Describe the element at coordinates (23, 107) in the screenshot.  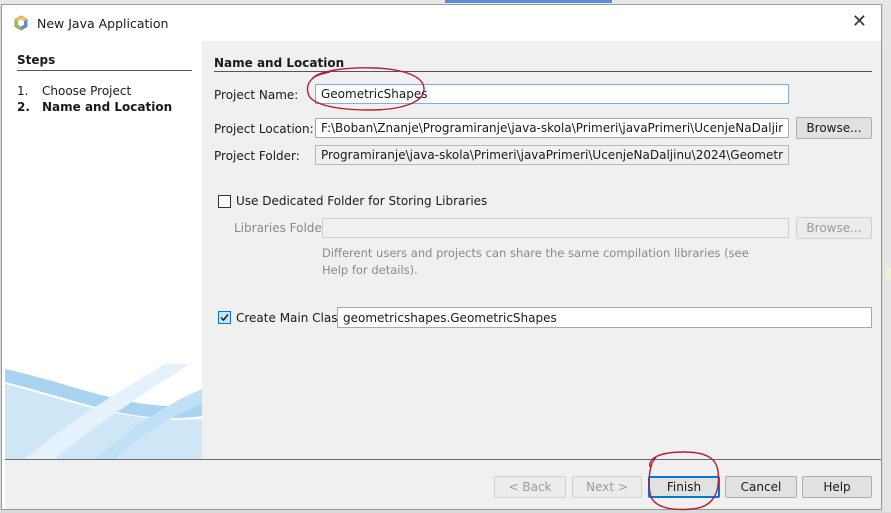
I see `step-number: 2.` at that location.